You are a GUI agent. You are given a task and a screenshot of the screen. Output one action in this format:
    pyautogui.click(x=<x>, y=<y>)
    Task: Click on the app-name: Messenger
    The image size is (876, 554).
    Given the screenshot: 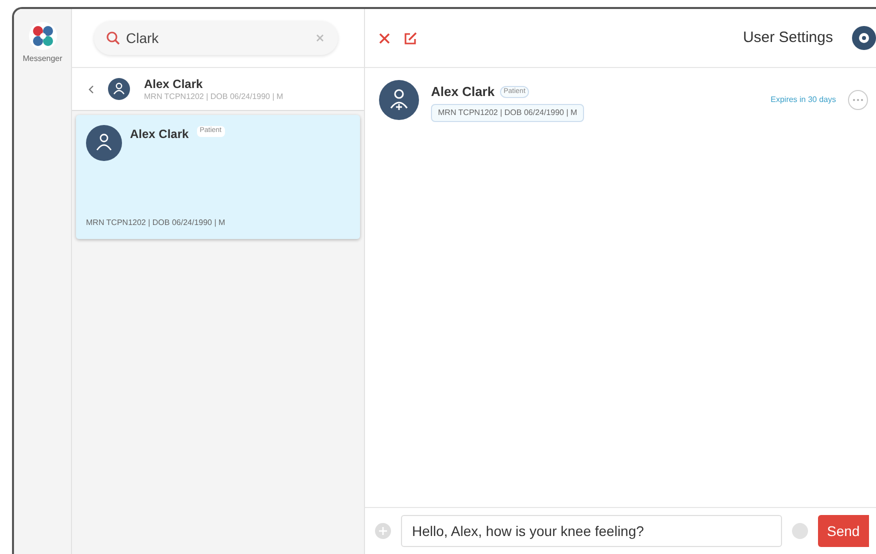 What is the action you would take?
    pyautogui.click(x=42, y=59)
    